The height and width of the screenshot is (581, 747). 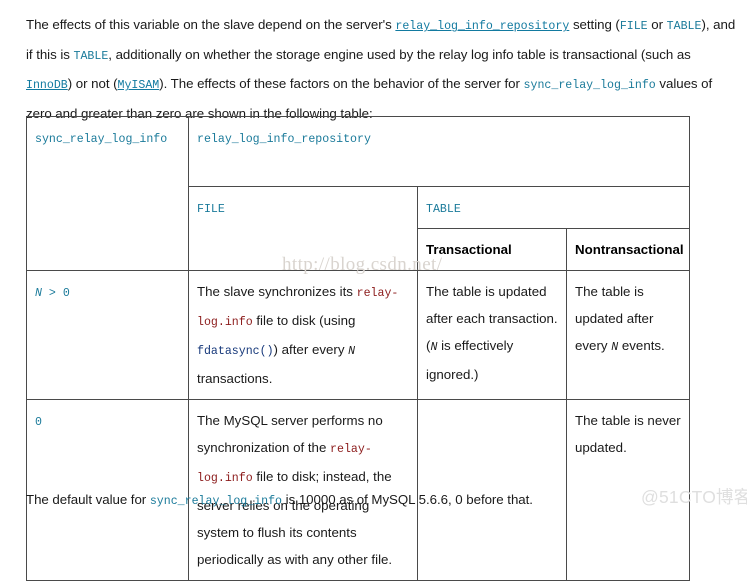 I want to click on row-value-variable: N, so click(x=38, y=293).